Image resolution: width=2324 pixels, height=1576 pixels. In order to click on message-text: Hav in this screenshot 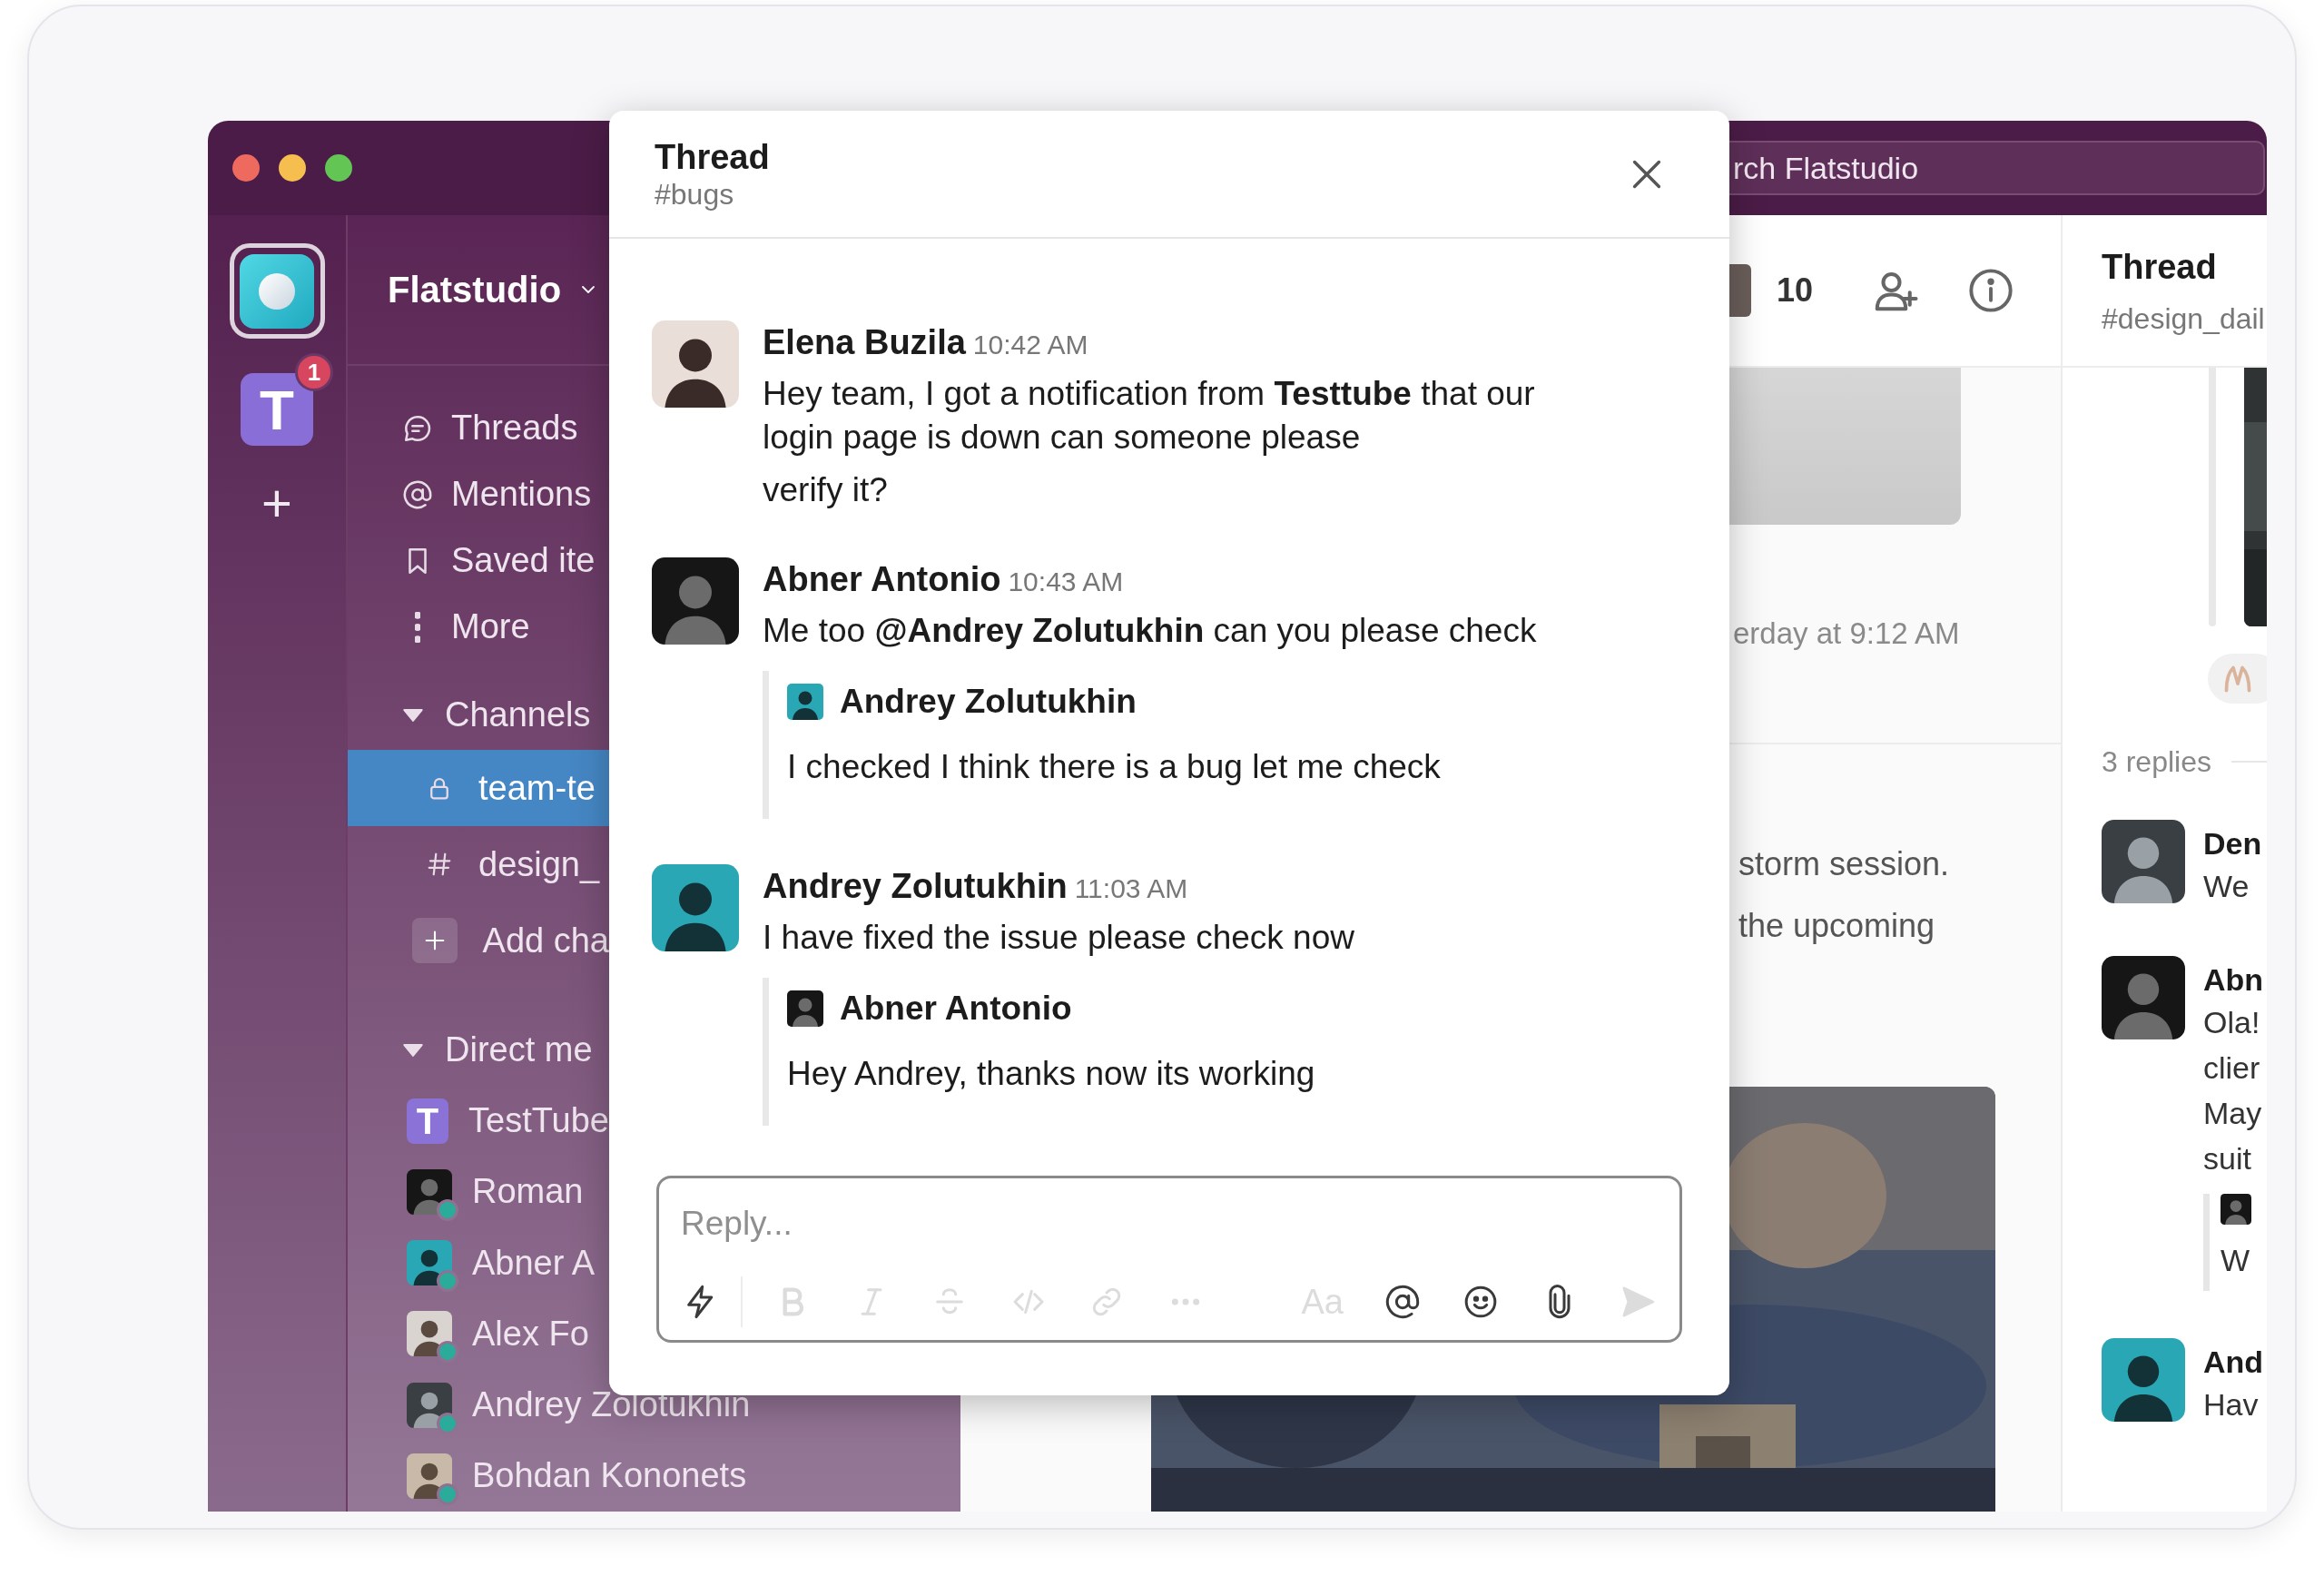, I will do `click(2231, 1404)`.